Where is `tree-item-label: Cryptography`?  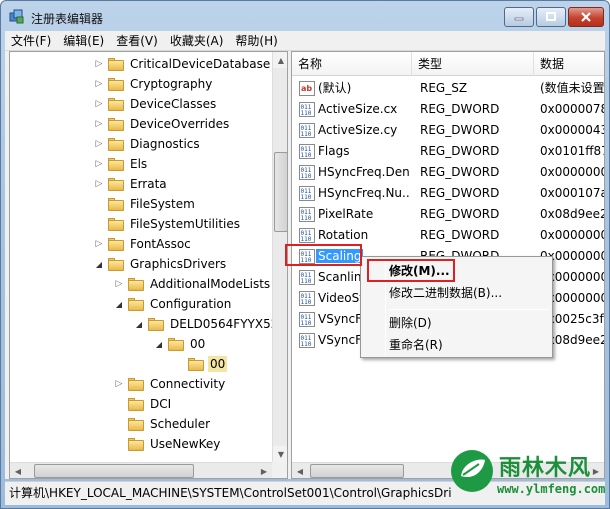
tree-item-label: Cryptography is located at coordinates (171, 84).